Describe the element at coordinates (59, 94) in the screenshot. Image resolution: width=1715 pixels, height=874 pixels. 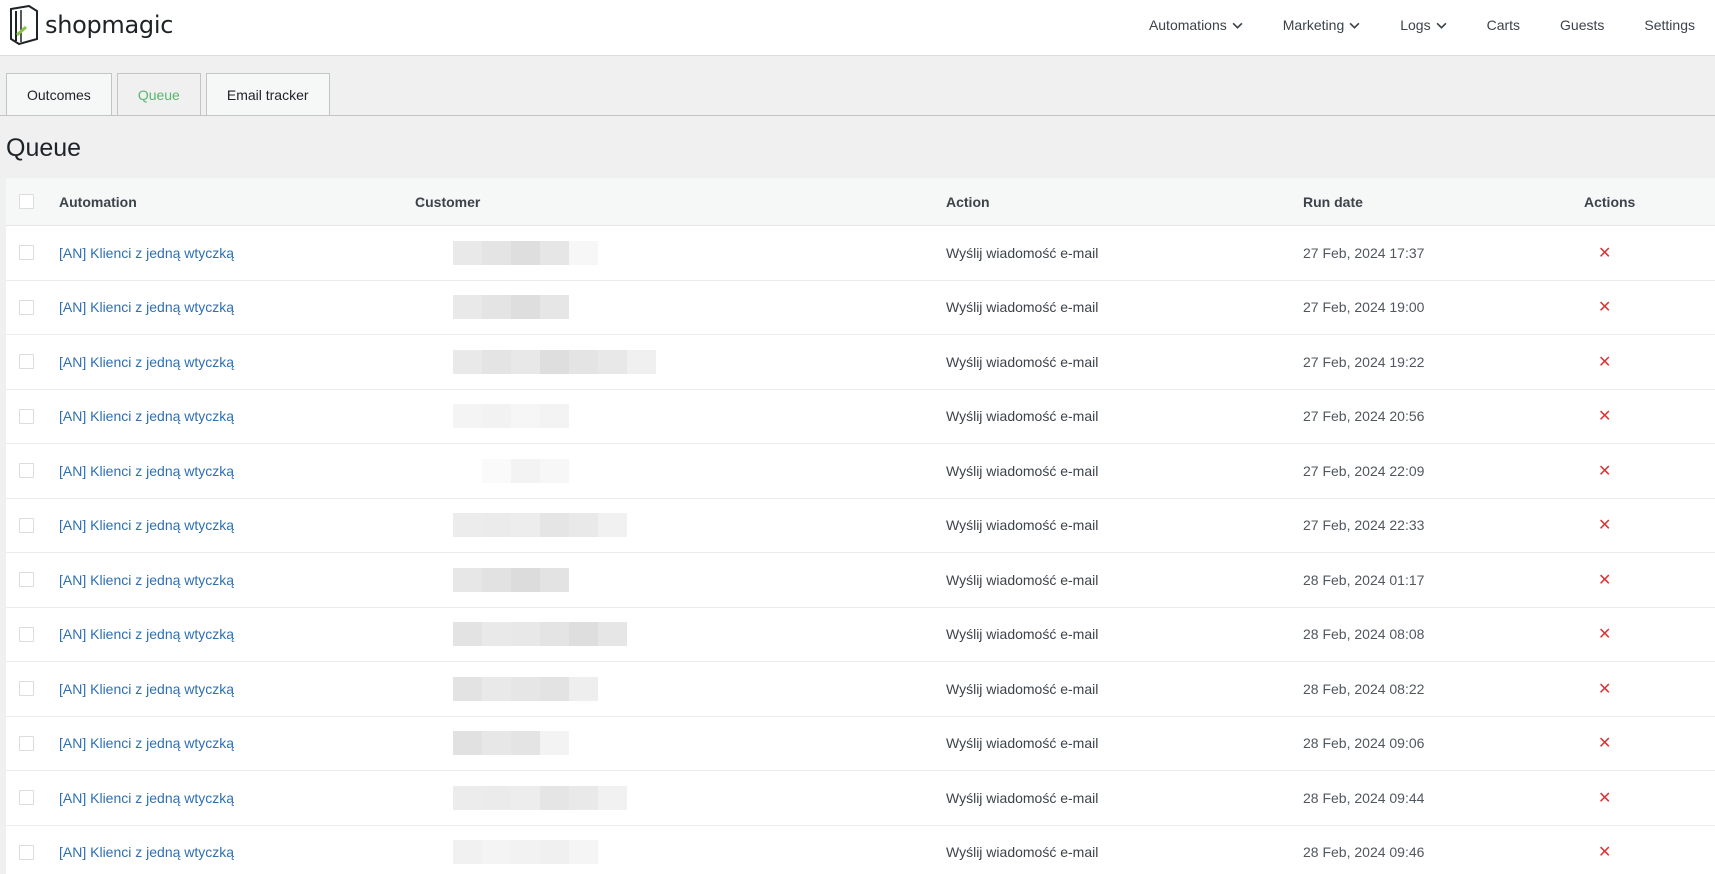
I see `tab-outcomes: Outcomes` at that location.